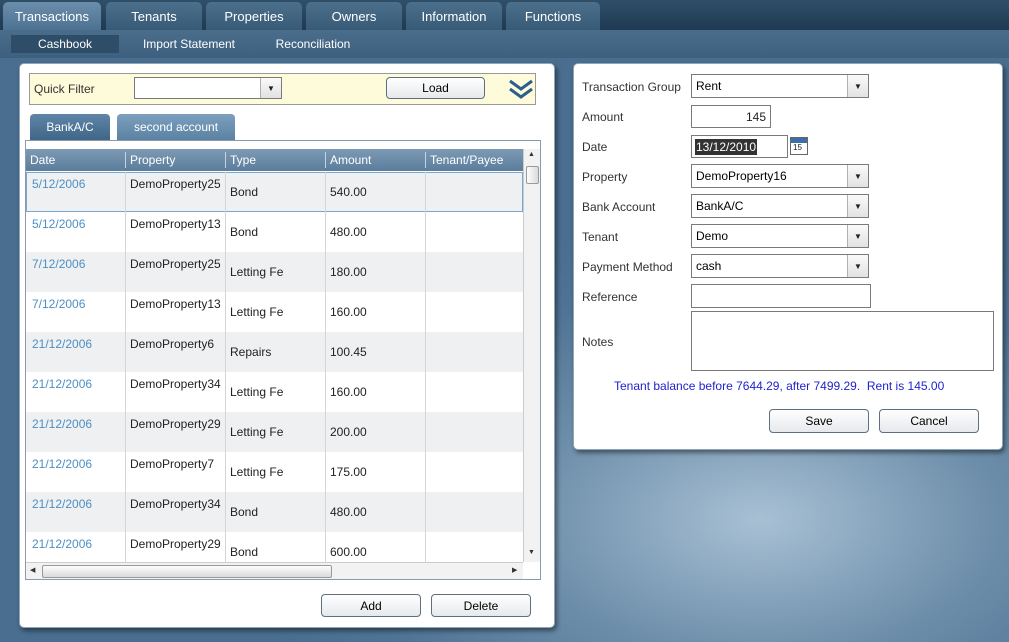 Image resolution: width=1009 pixels, height=642 pixels. Describe the element at coordinates (454, 16) in the screenshot. I see `tab-information: Information` at that location.